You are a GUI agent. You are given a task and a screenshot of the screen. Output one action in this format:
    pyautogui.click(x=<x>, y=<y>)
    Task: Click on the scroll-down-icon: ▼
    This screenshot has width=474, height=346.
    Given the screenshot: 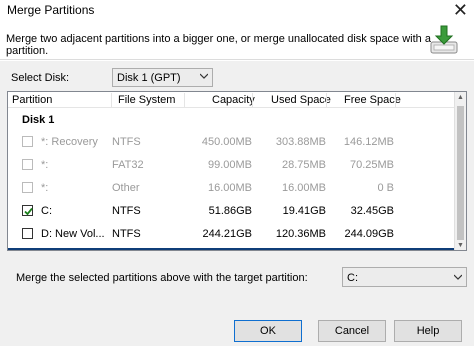 What is the action you would take?
    pyautogui.click(x=460, y=245)
    